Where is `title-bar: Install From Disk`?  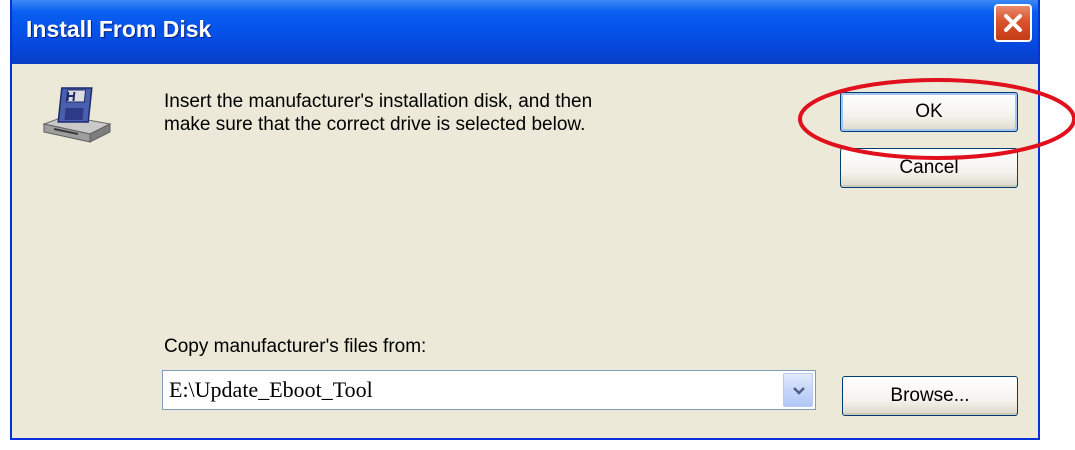
title-bar: Install From Disk is located at coordinates (525, 32).